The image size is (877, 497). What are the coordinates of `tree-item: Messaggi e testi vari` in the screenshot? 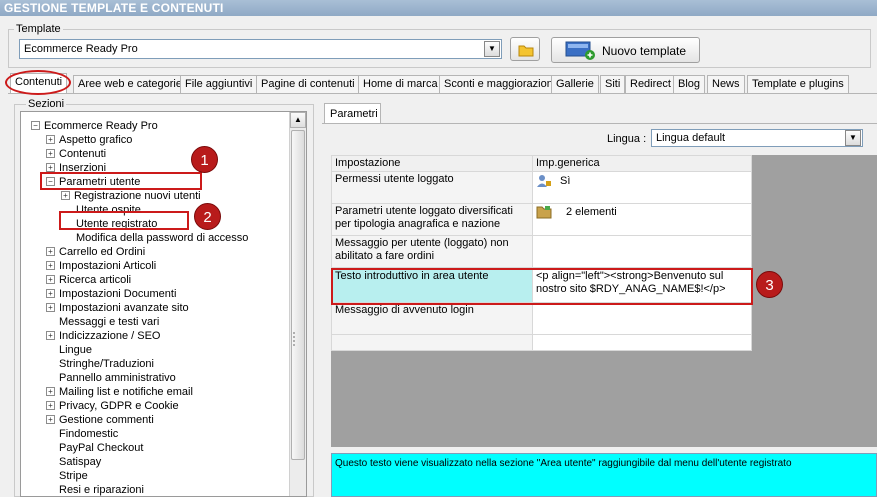 It's located at (109, 322).